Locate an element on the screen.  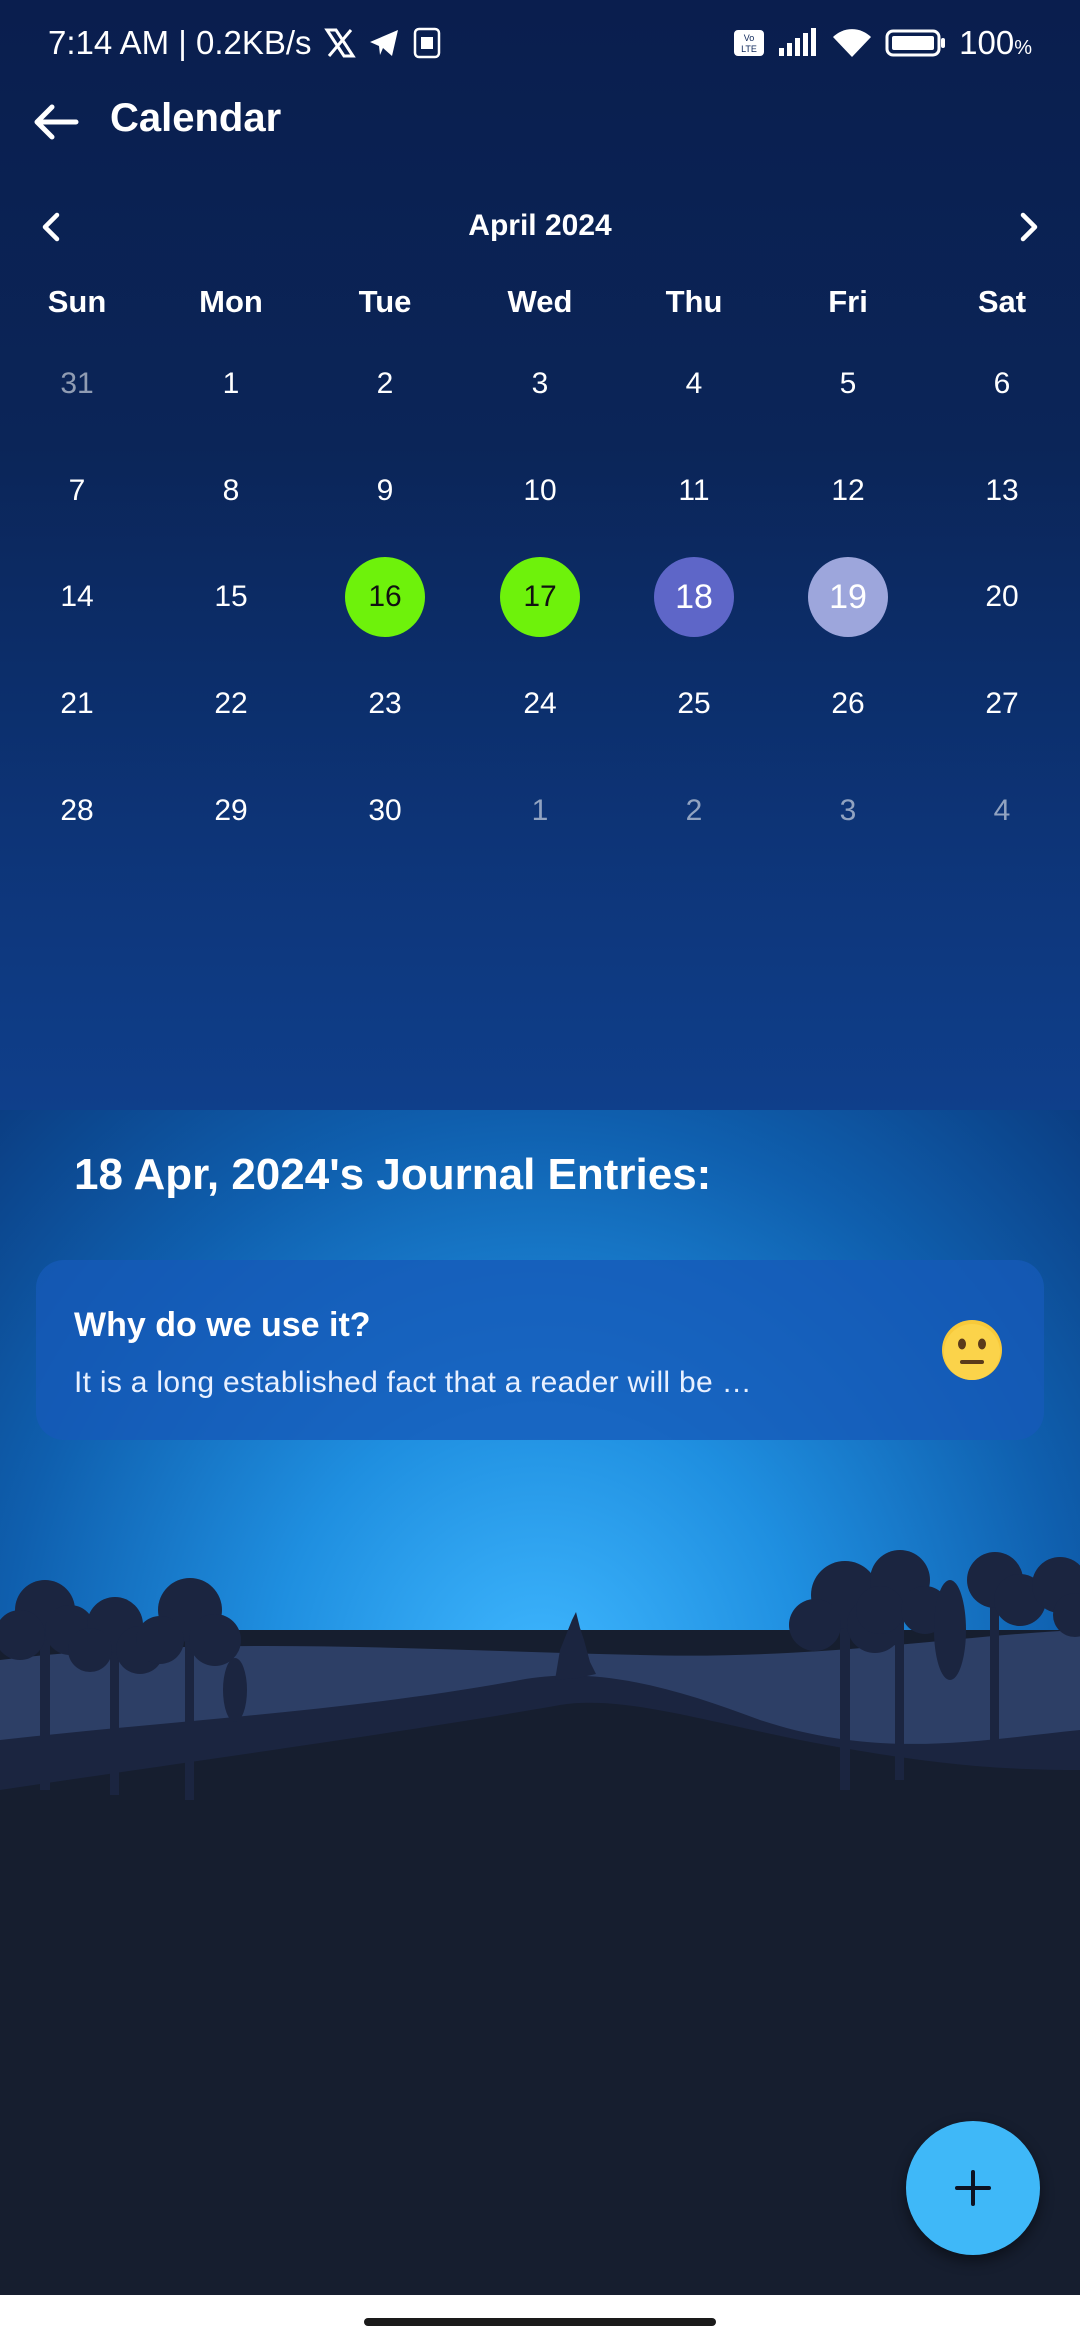
weekday-label: Tue is located at coordinates (385, 301).